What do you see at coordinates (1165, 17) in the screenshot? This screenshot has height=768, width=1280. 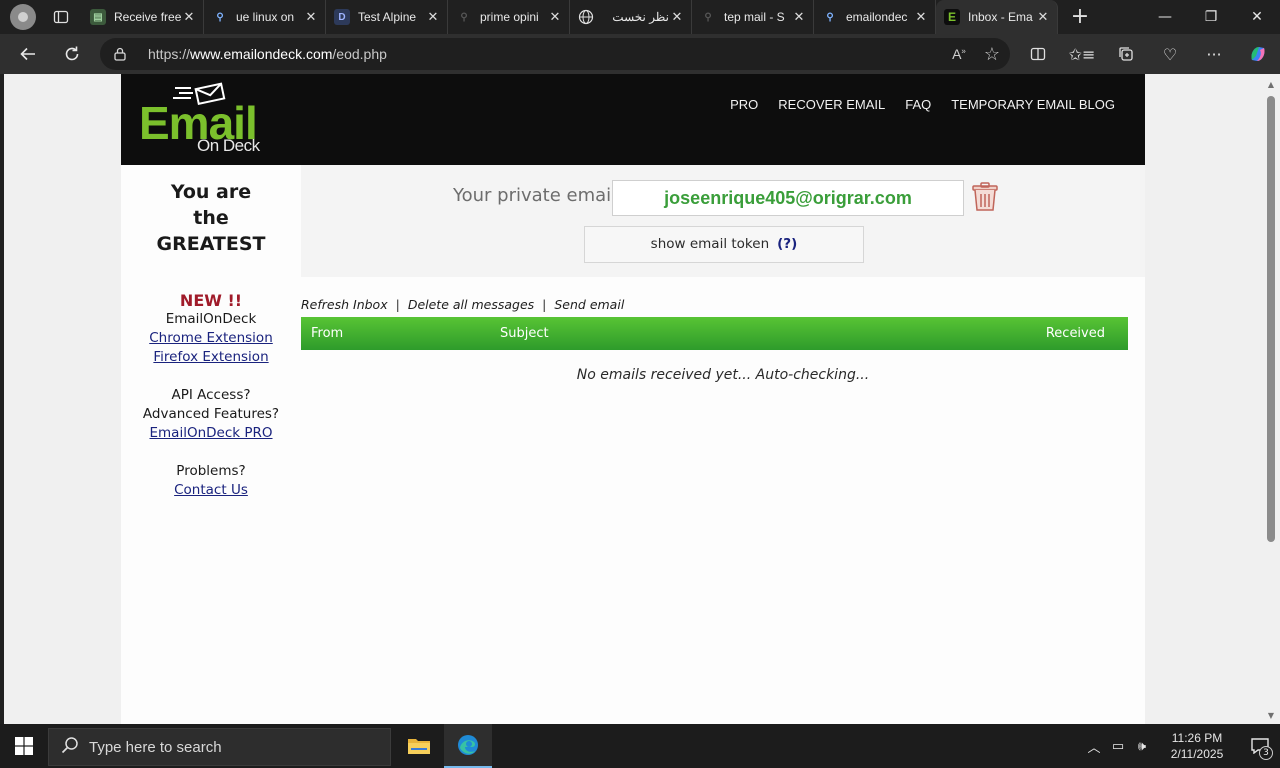 I see `minimize-icon: —` at bounding box center [1165, 17].